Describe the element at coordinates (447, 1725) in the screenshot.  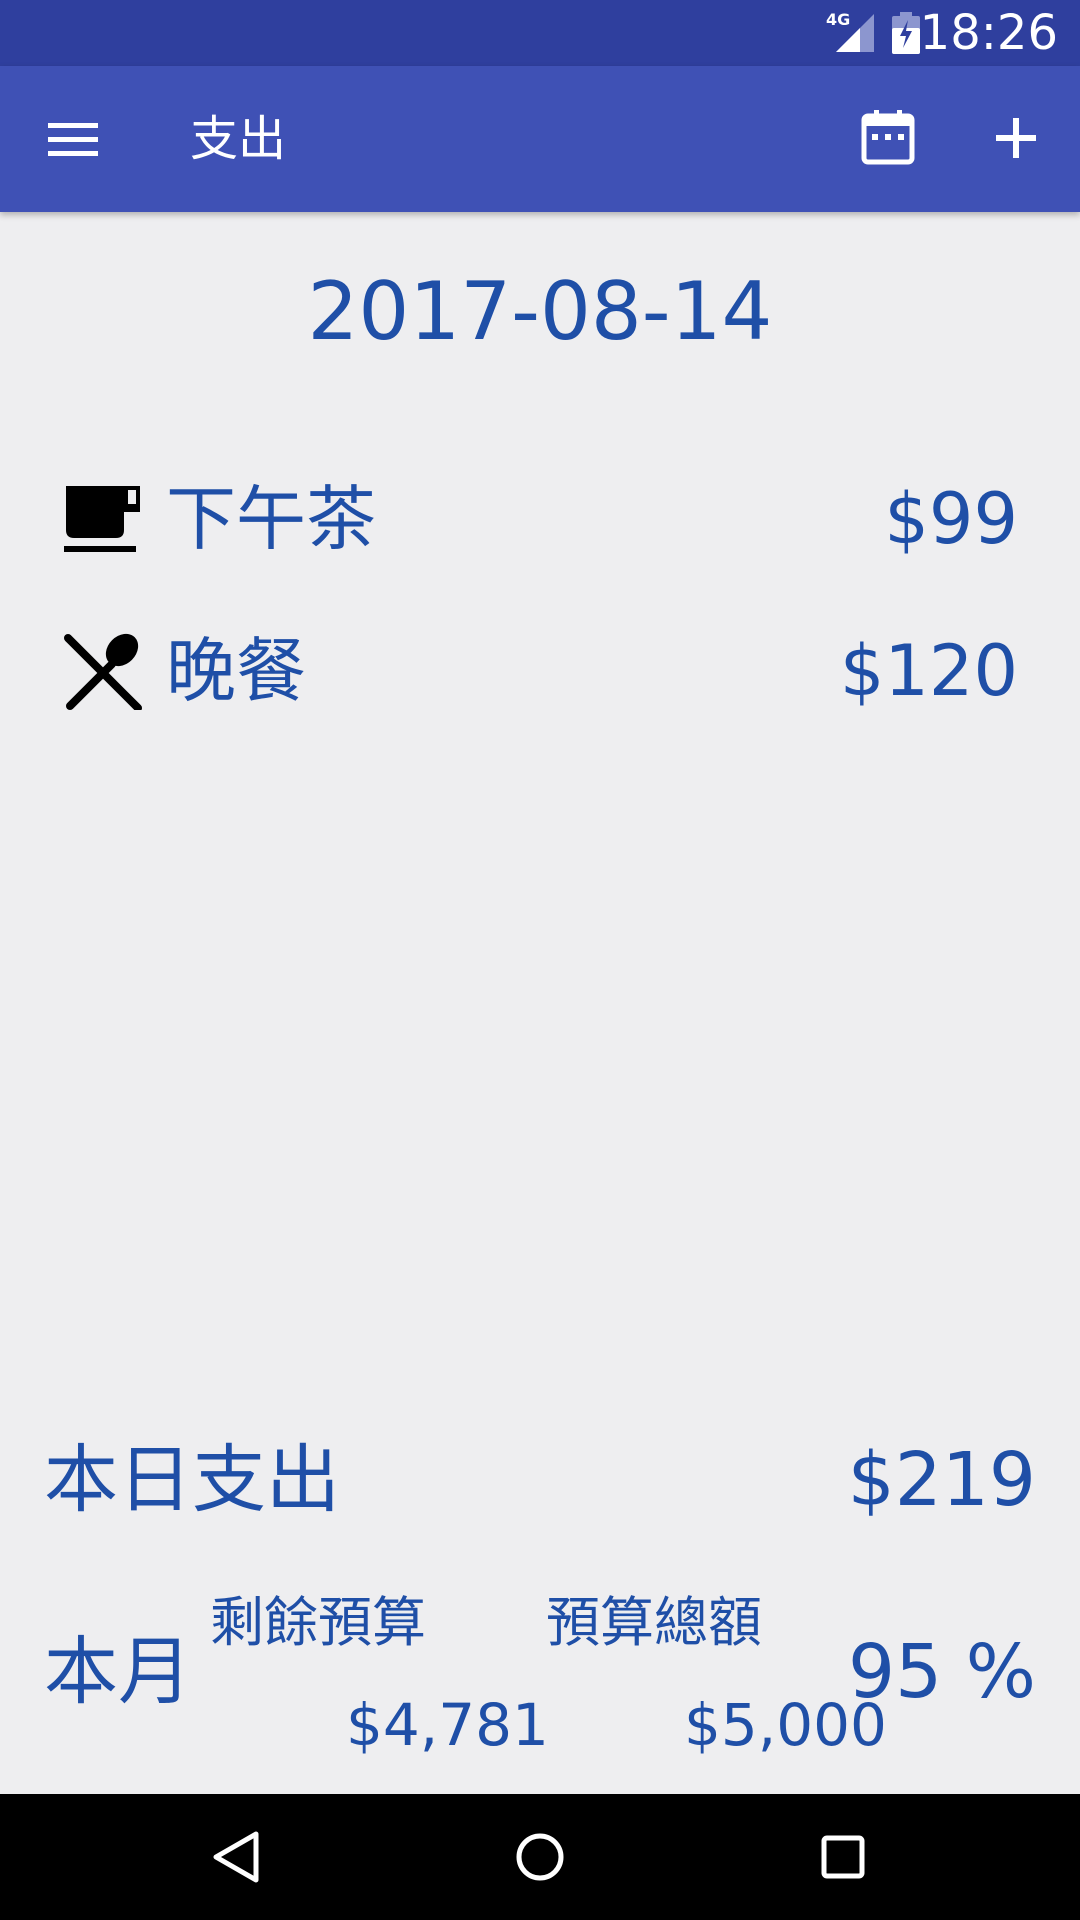
I see `remaining-budget-value: $4,781` at that location.